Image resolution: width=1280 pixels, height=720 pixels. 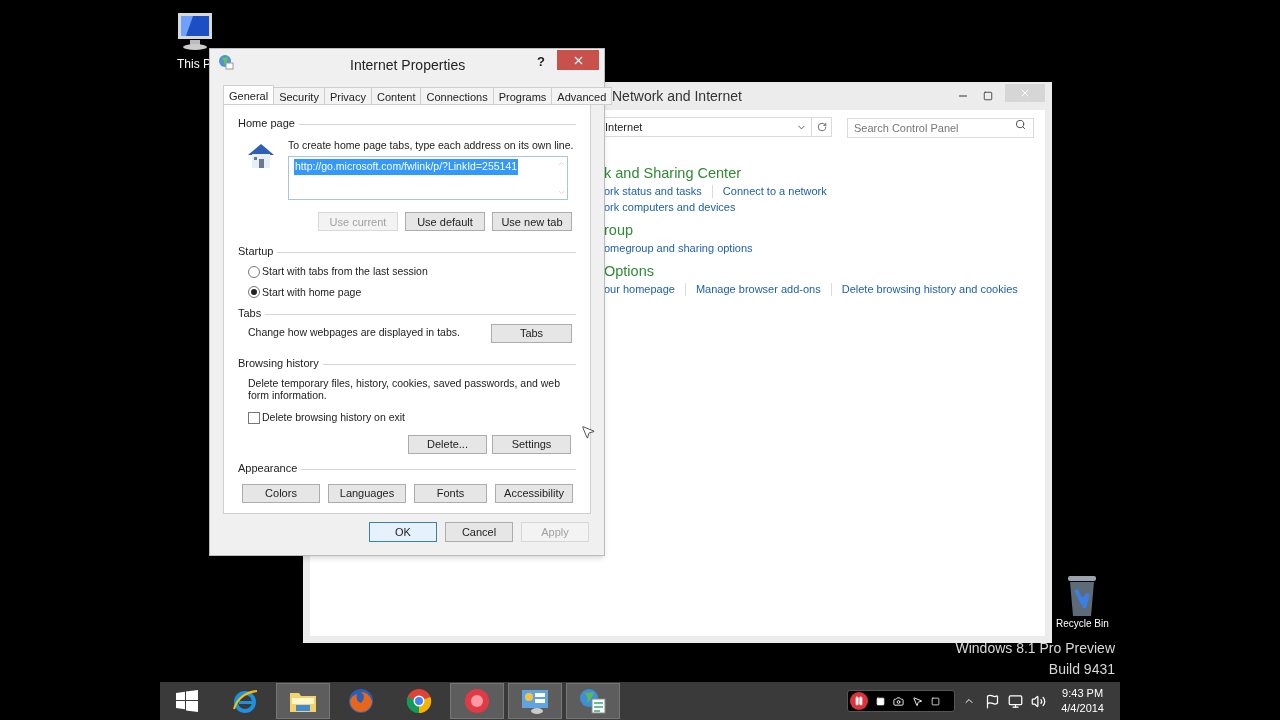 I want to click on desktop-icon-label: Recycle Bin, so click(x=1082, y=623).